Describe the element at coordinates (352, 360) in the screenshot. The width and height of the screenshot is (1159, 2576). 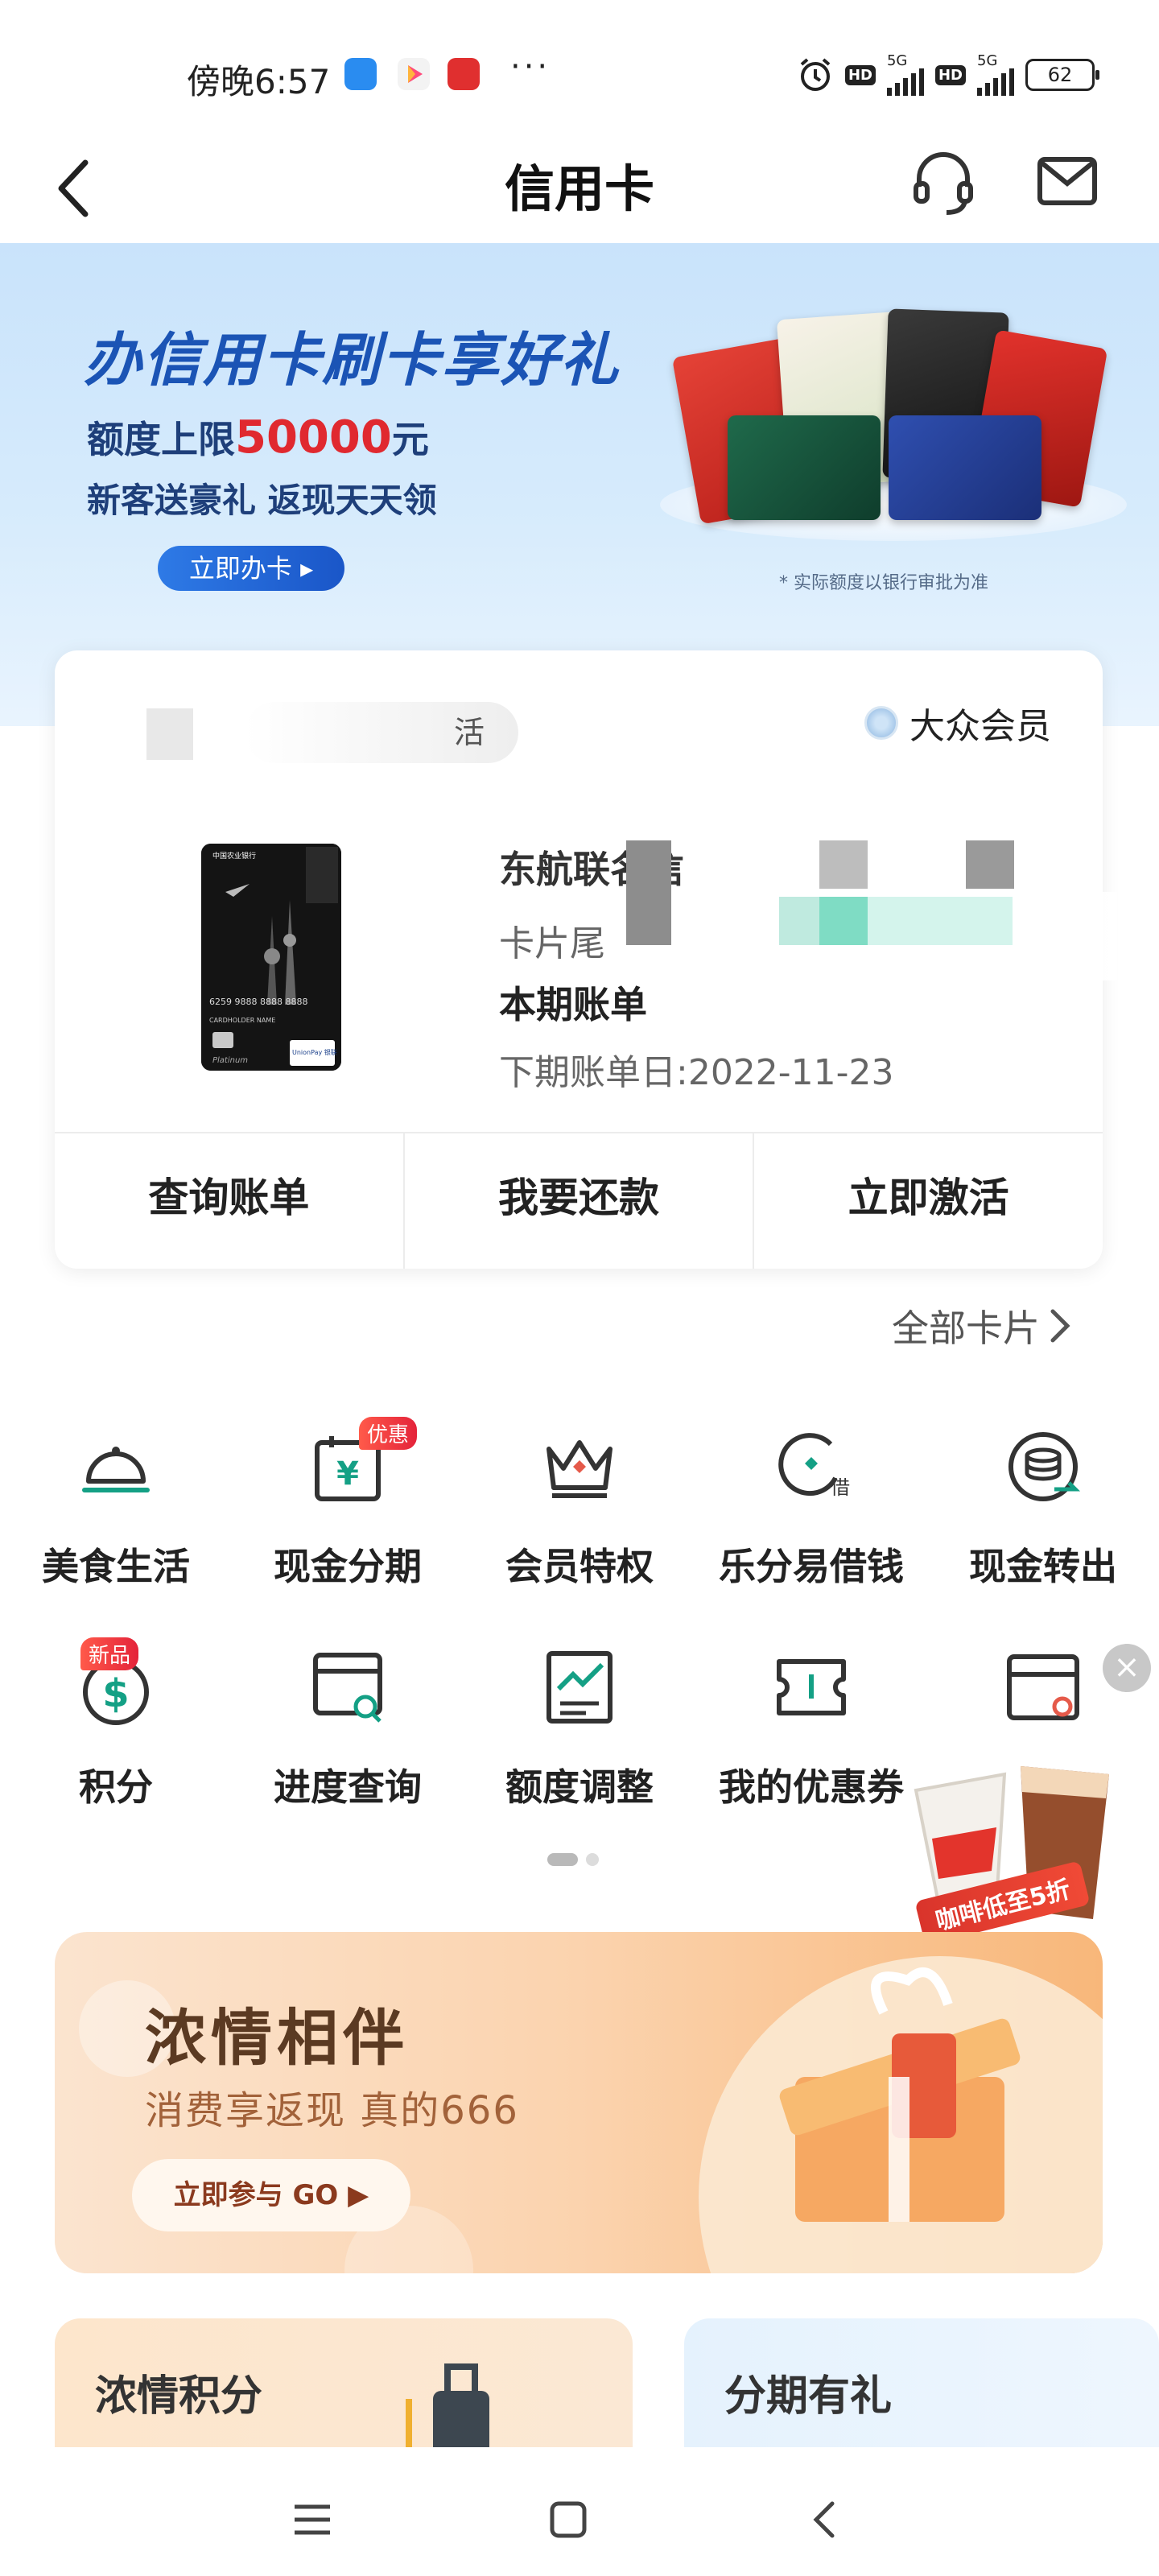
I see `banner-title: 办信用卡刷卡享好礼` at that location.